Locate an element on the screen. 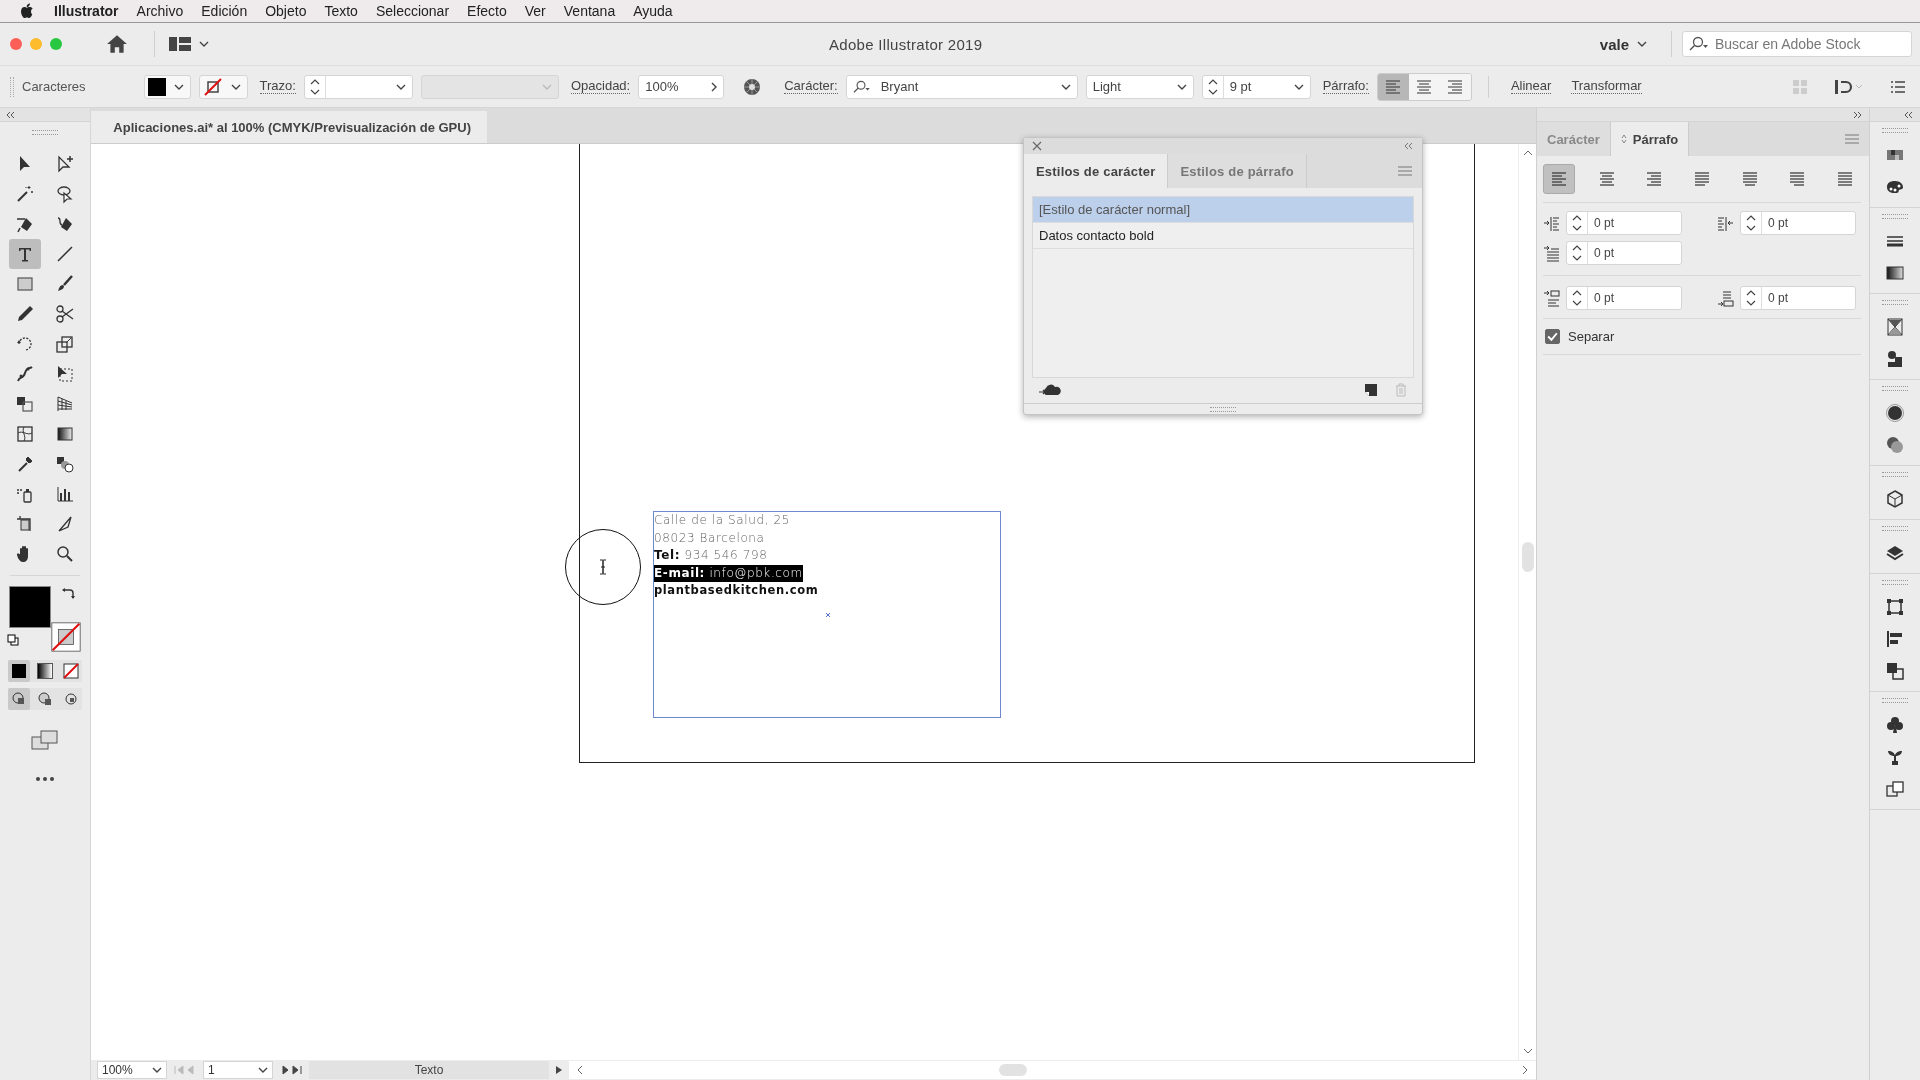  fill-color-dropdown is located at coordinates (167, 86).